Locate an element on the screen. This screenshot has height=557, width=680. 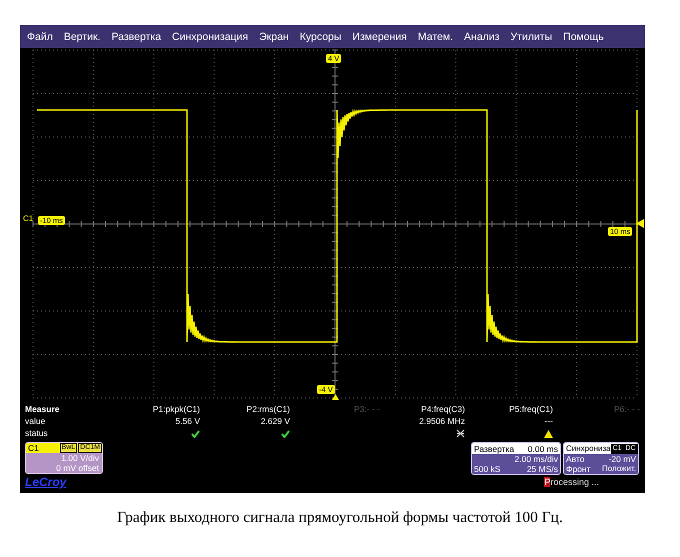
trigger-mode: Авто is located at coordinates (575, 459).